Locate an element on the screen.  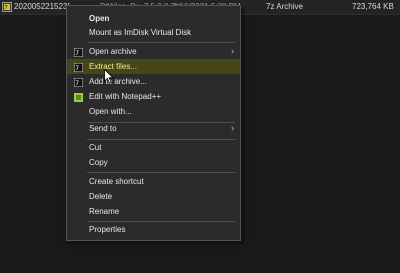
menu-item-mount-imdisk: Mount as ImDisk Virtual Disk is located at coordinates (153, 32).